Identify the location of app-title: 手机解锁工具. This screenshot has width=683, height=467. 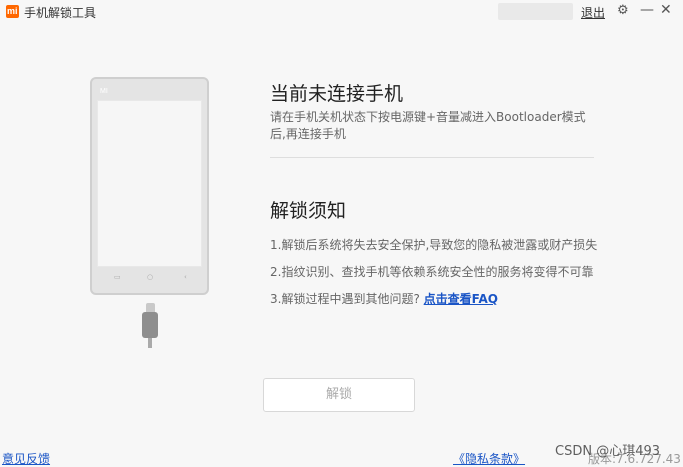
(60, 13).